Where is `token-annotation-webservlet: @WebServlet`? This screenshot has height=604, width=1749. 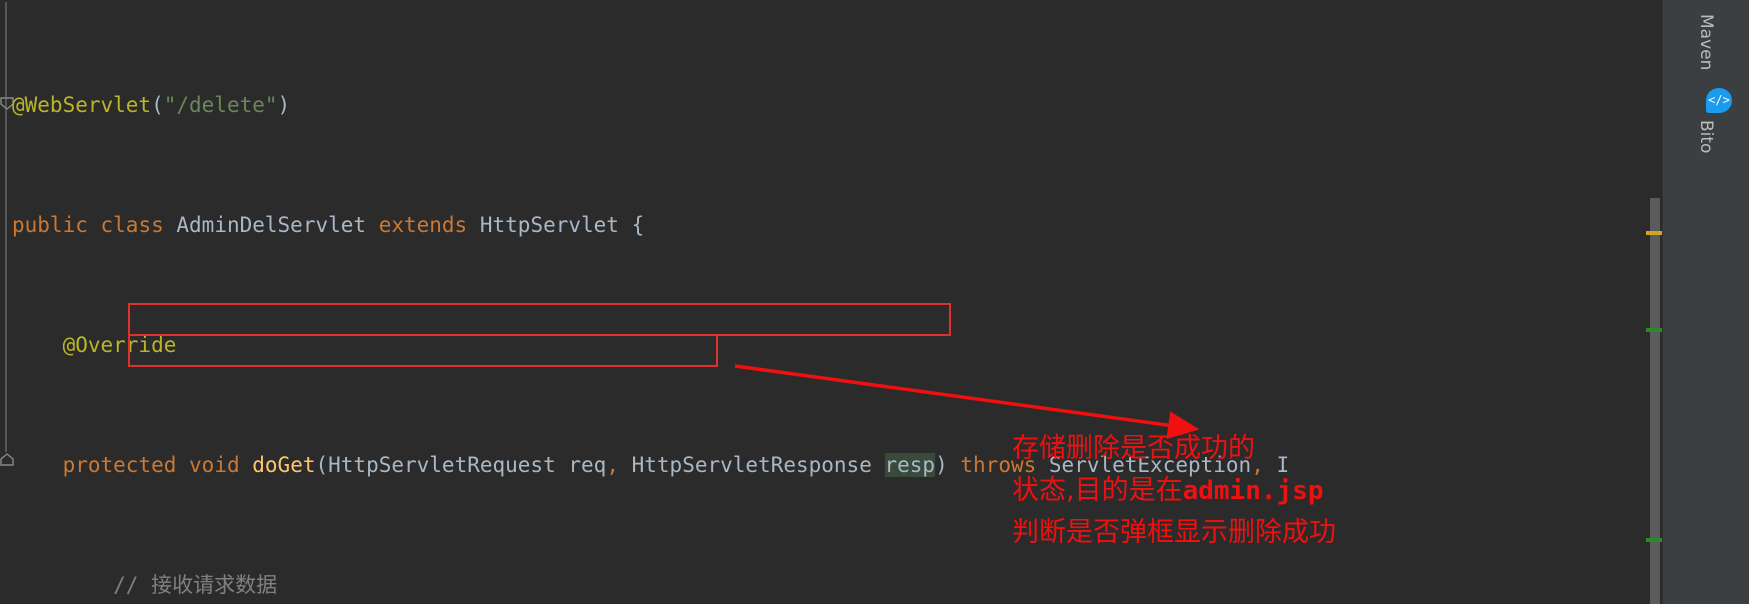
token-annotation-webservlet: @WebServlet is located at coordinates (82, 105).